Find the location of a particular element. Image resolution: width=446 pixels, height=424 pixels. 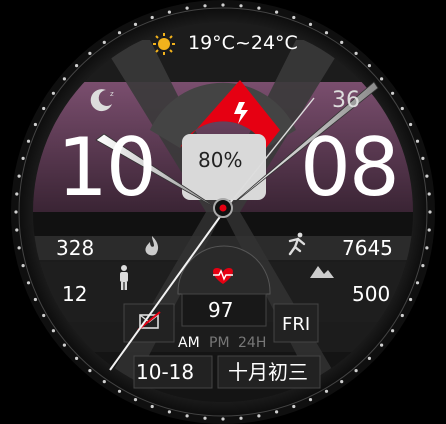

month-day: 10-18 is located at coordinates (165, 372).